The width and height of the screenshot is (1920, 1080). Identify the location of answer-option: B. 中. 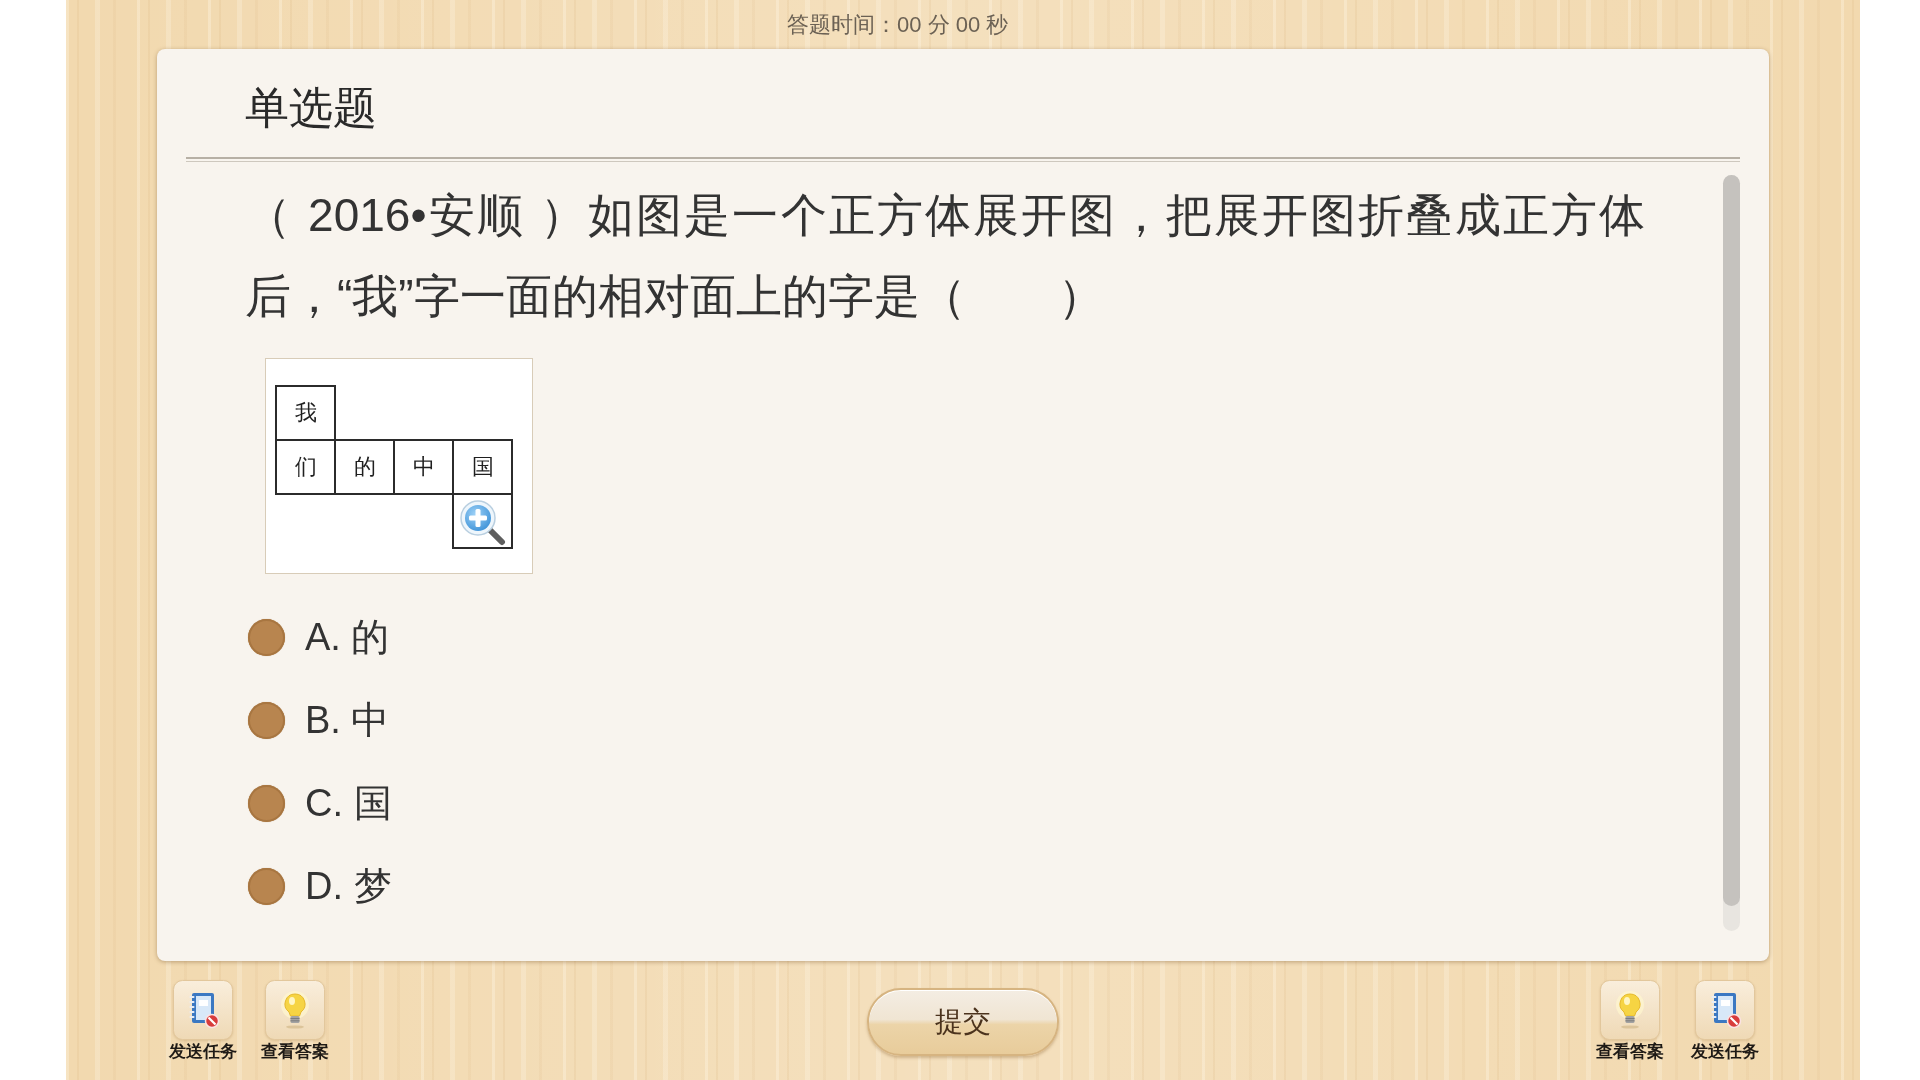
(318, 720).